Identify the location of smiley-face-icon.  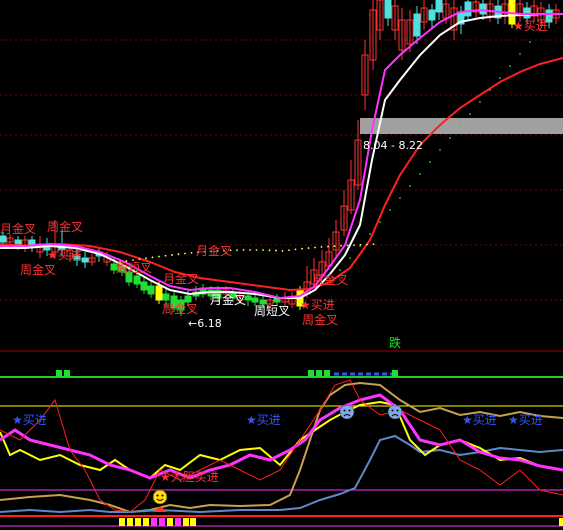
(160, 497).